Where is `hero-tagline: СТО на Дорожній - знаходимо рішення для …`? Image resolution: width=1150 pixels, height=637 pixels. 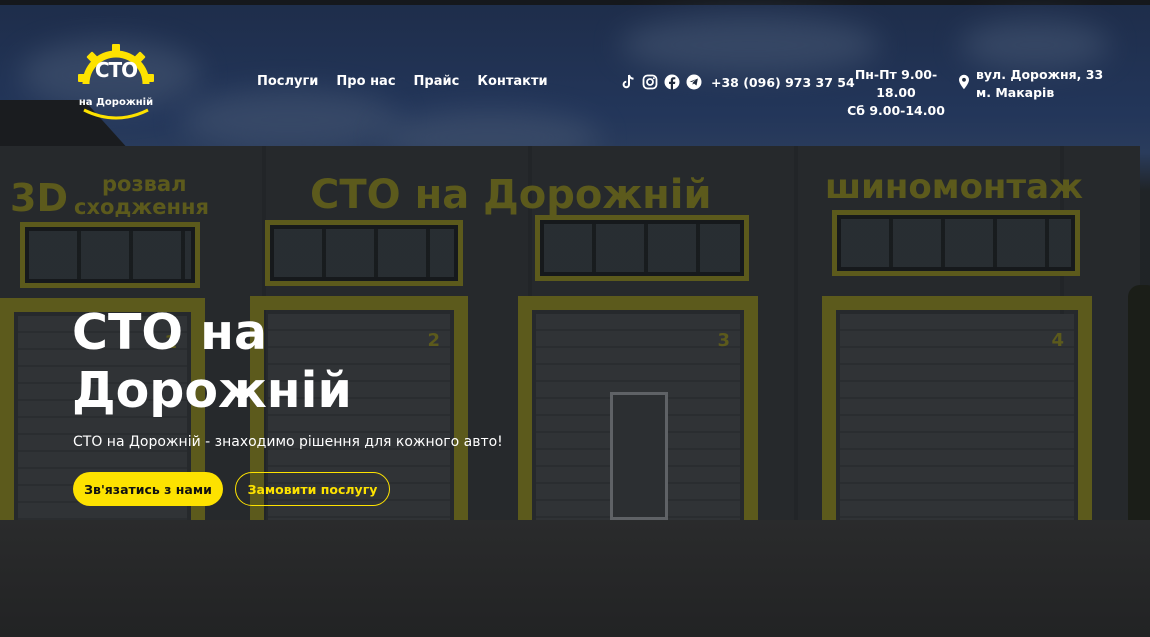
hero-tagline: СТО на Дорожній - знаходимо рішення для … is located at coordinates (288, 442).